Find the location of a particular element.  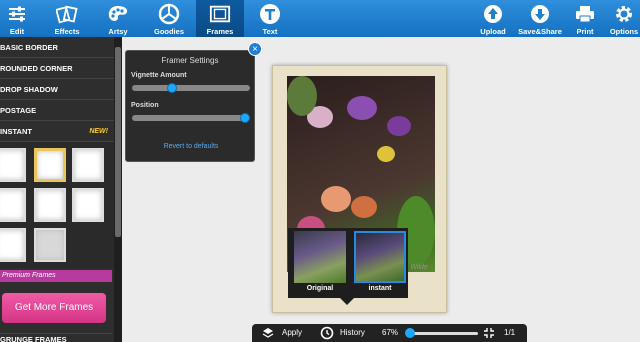

close-icon: × is located at coordinates (255, 49).